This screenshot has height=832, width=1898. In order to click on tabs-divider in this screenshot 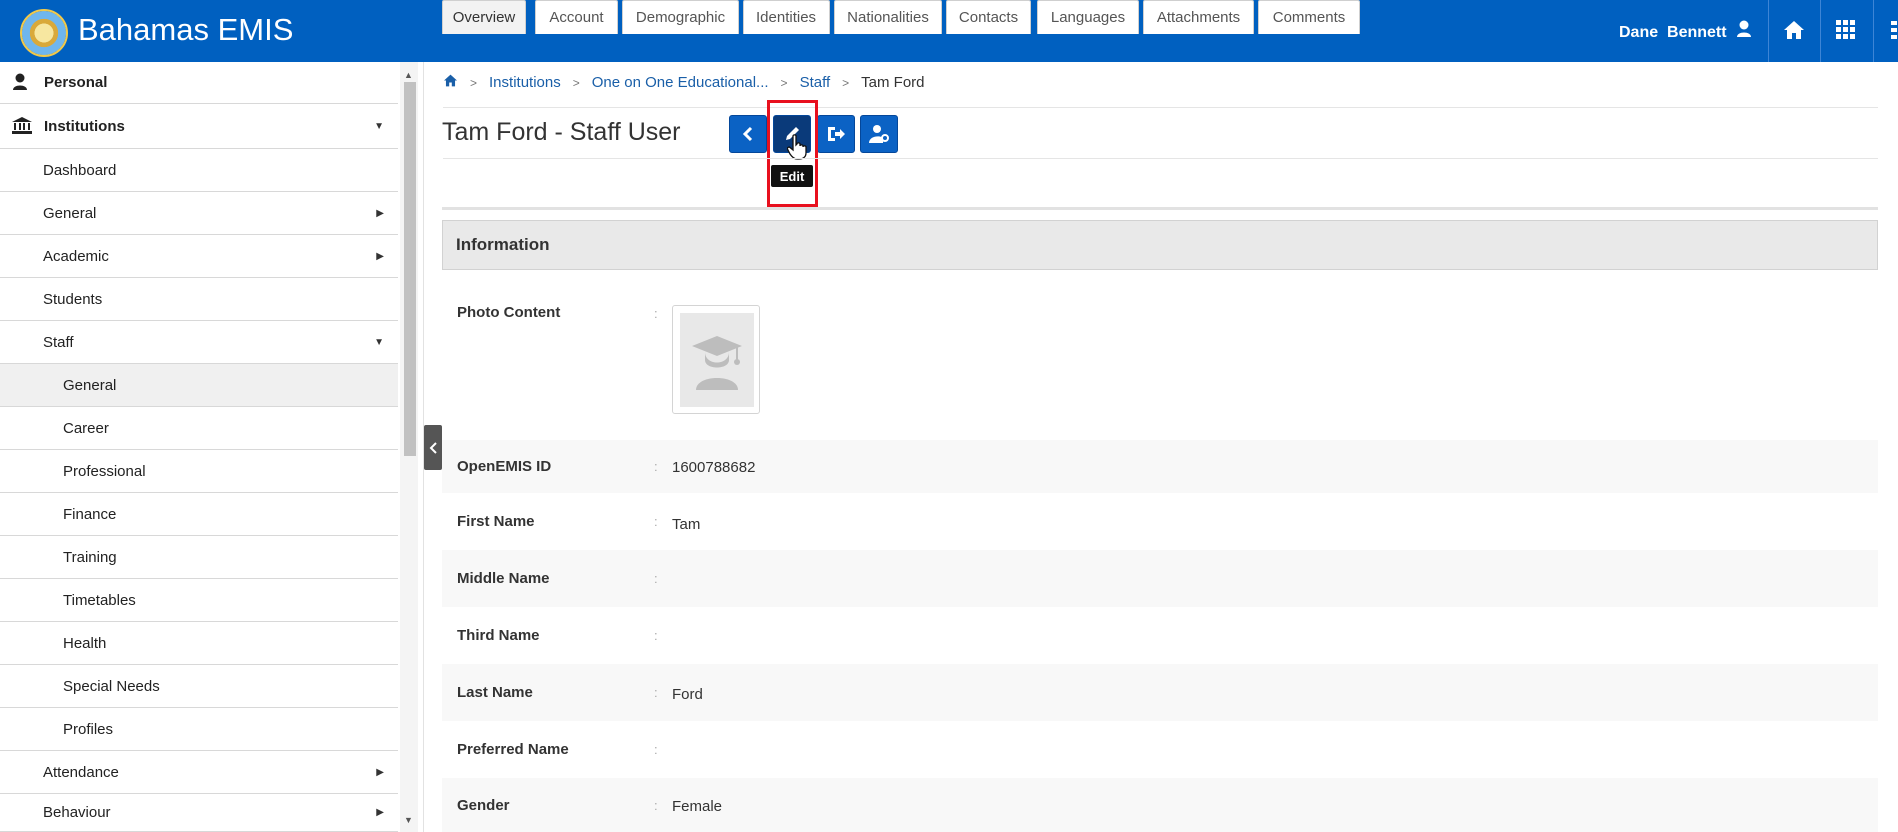, I will do `click(1160, 208)`.